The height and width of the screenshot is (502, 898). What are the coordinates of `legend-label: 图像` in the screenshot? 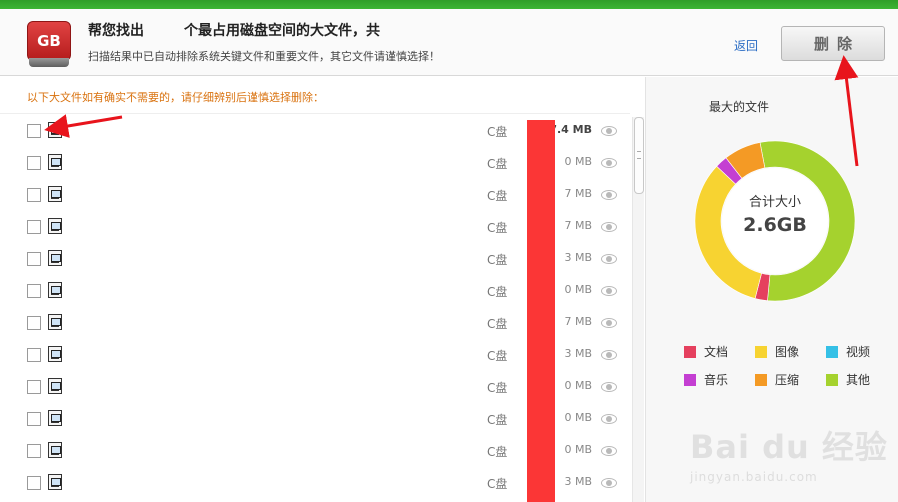 It's located at (787, 352).